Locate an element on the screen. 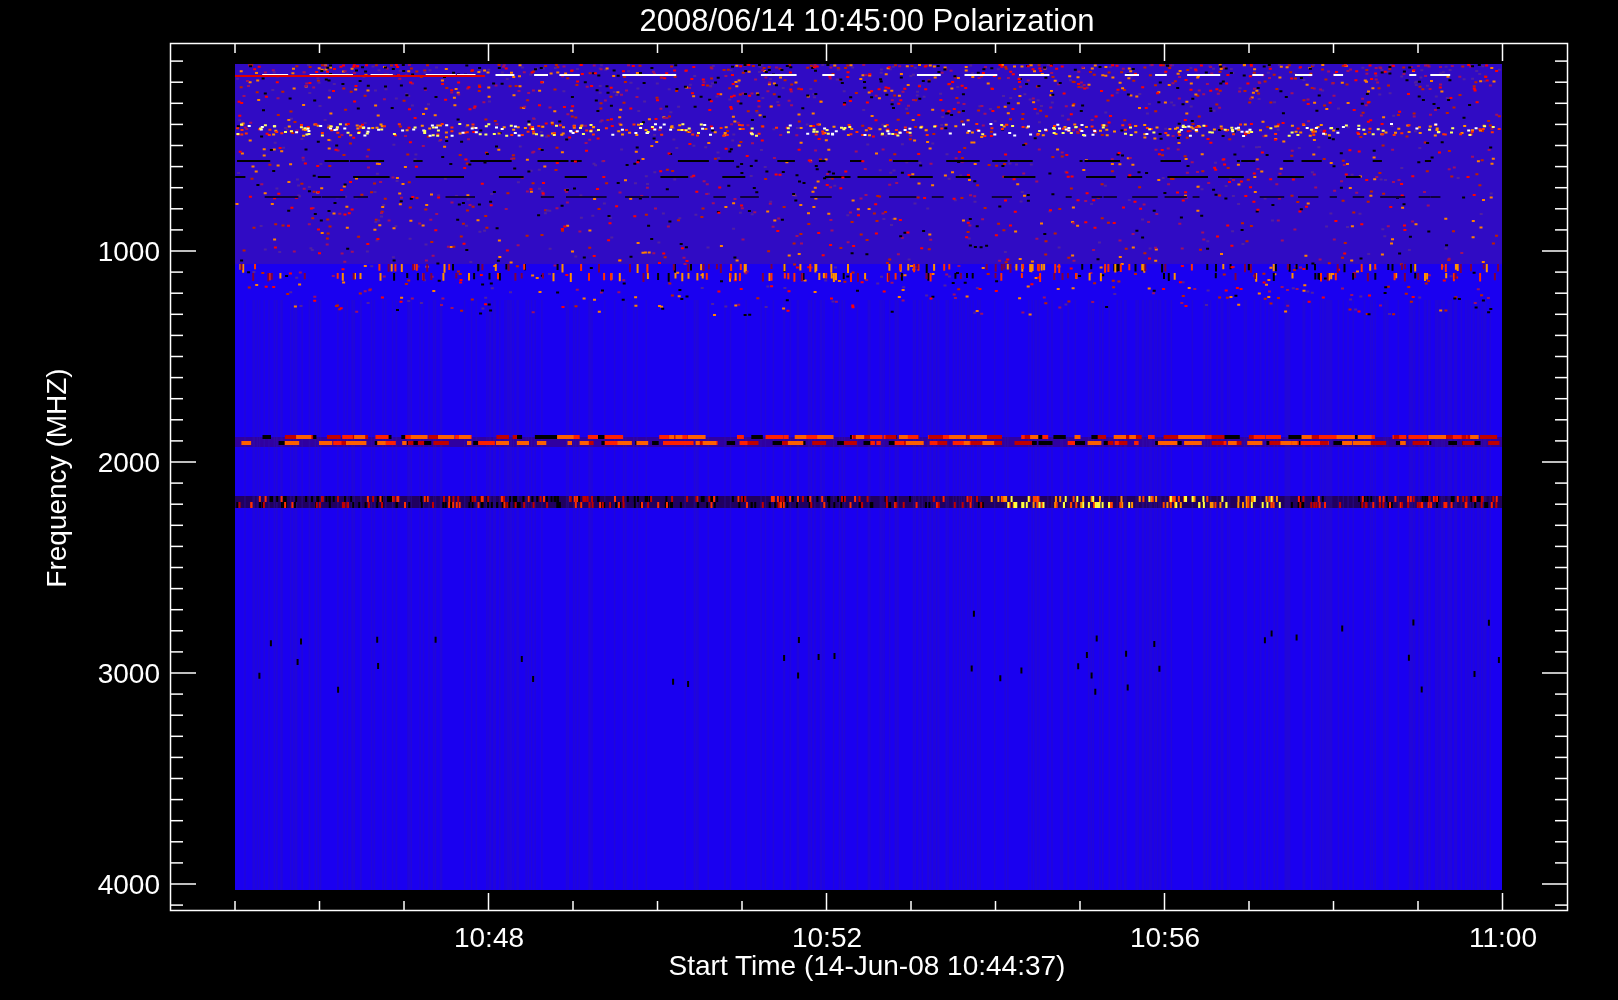 Image resolution: width=1618 pixels, height=1000 pixels. tick-label: 10:52 is located at coordinates (827, 937).